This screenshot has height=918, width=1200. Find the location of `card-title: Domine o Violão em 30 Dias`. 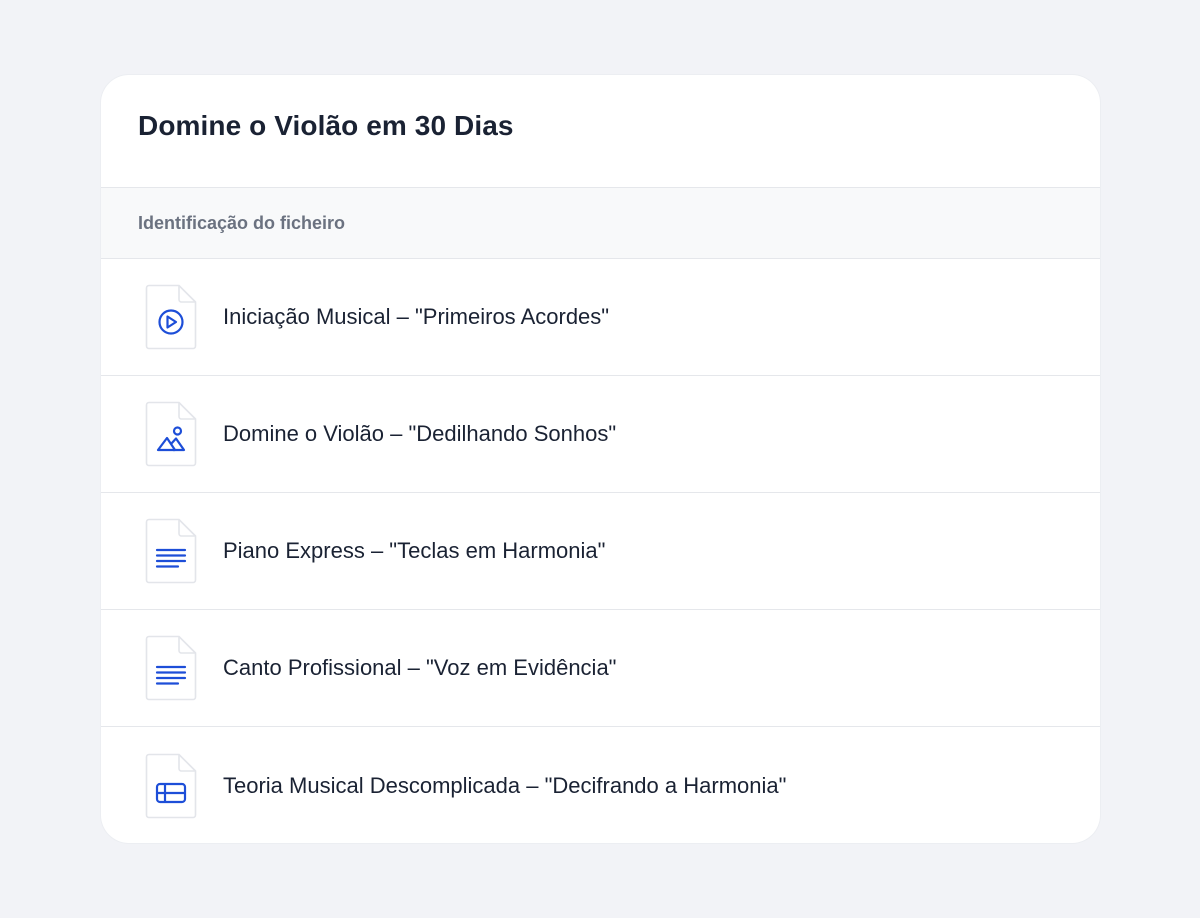

card-title: Domine o Violão em 30 Dias is located at coordinates (326, 125).